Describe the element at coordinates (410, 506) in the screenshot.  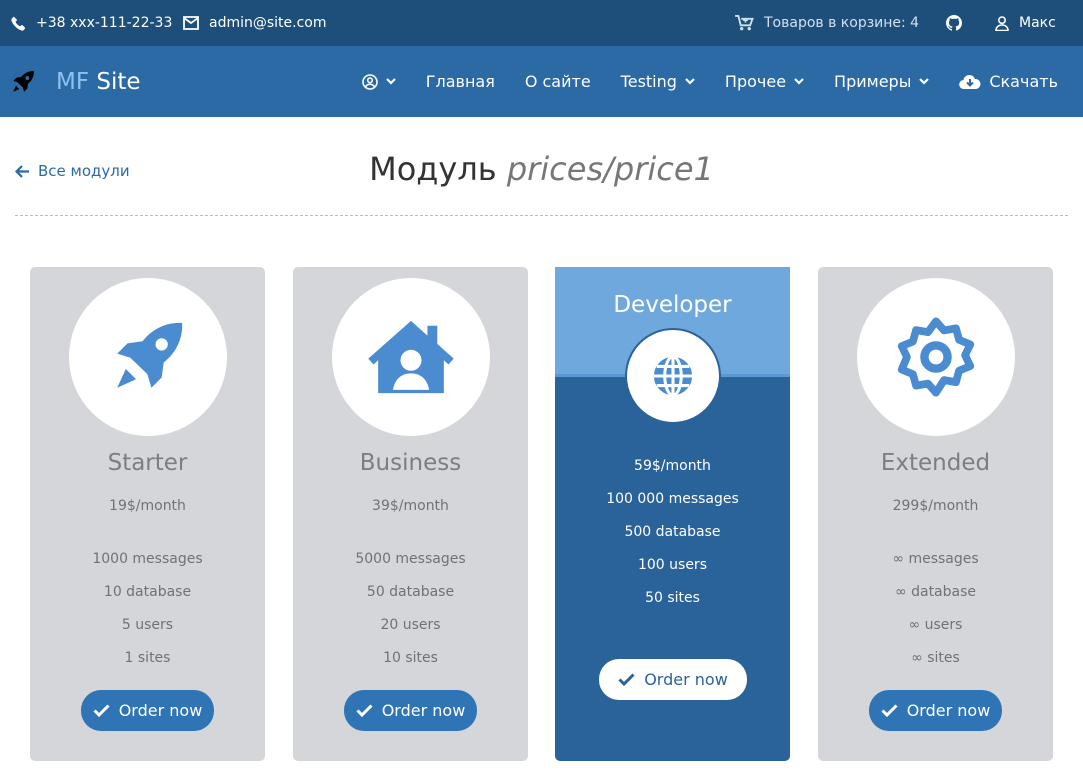
I see `plan-price: 39$/month` at that location.